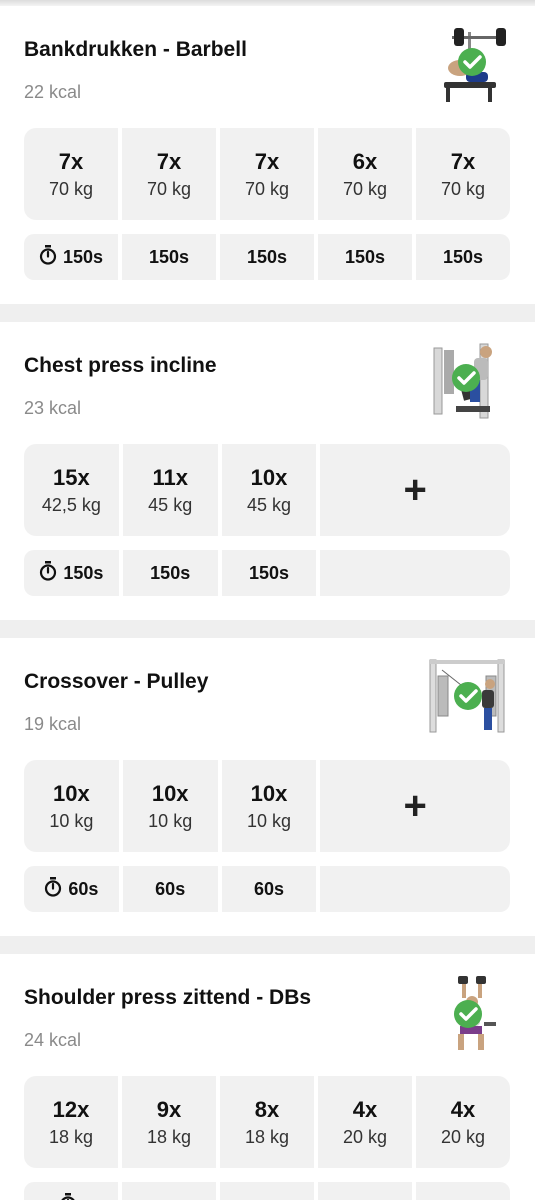  I want to click on sets-grid: 12x 18 kg 9x 18 kg 8x 18 kg 4x 20 kg 4x 20 kg, so click(267, 1122).